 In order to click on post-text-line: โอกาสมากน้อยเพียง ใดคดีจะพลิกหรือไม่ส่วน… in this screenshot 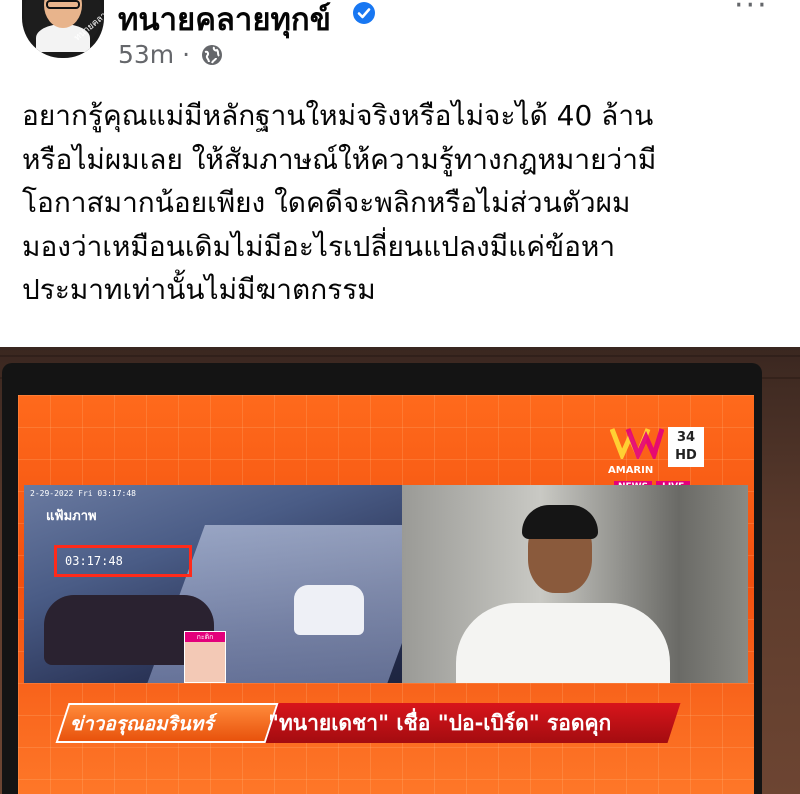, I will do `click(326, 202)`.